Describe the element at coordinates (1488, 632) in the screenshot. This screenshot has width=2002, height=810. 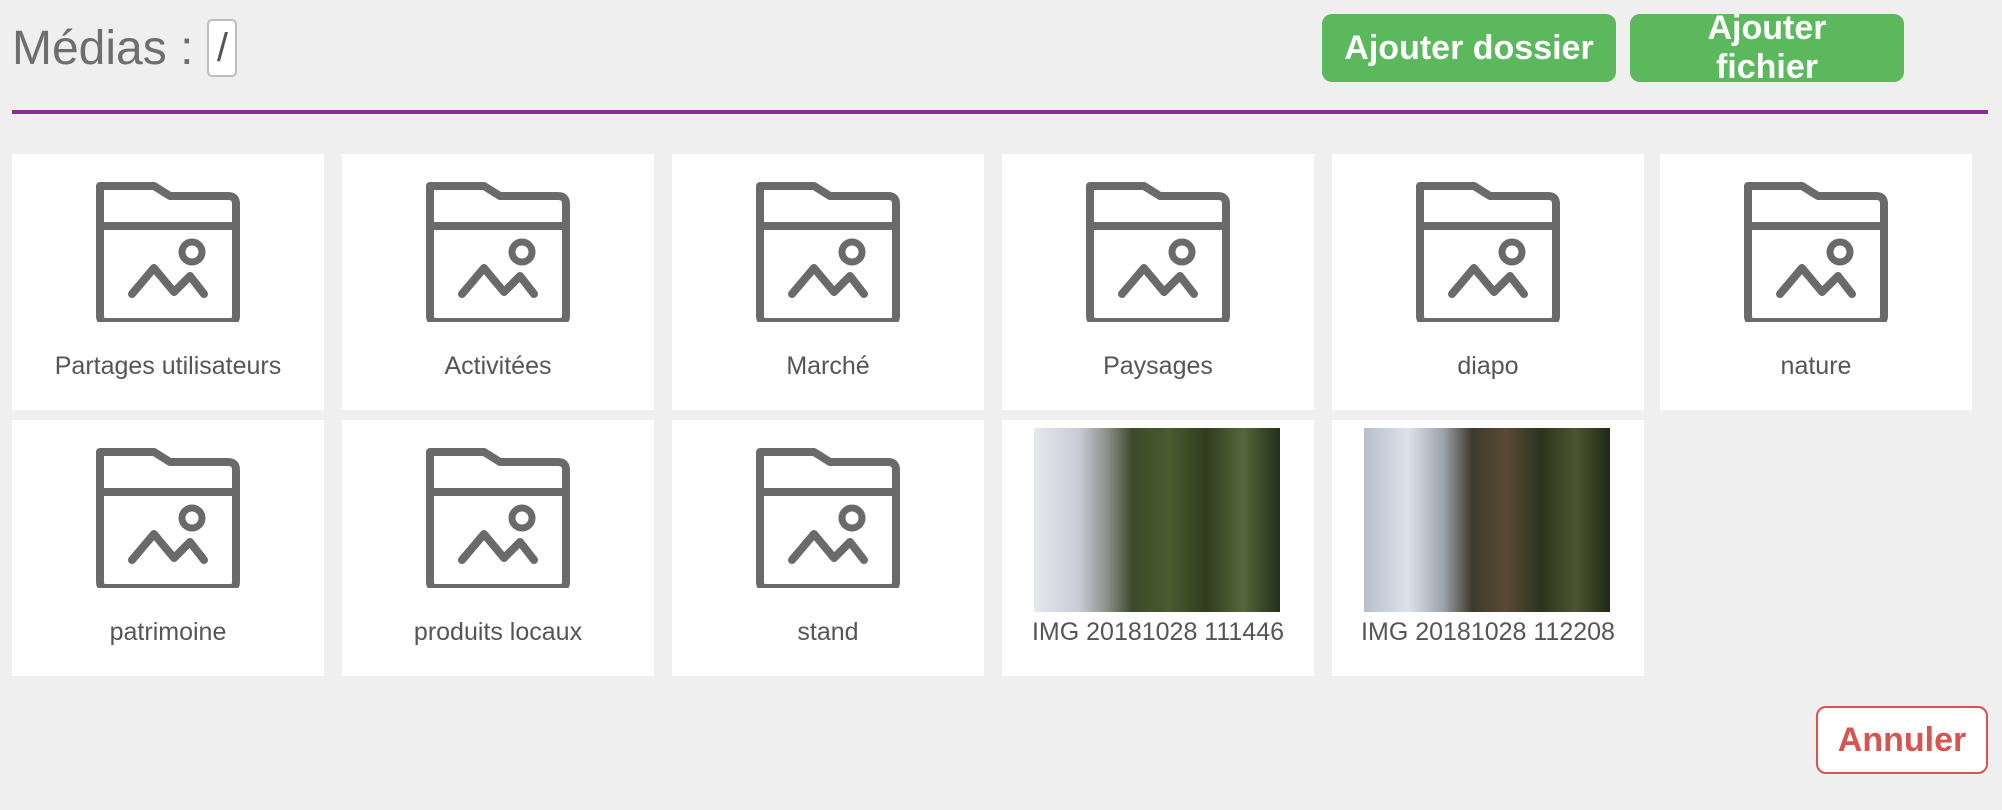
I see `tile-label: IMG 20181028 112208` at that location.